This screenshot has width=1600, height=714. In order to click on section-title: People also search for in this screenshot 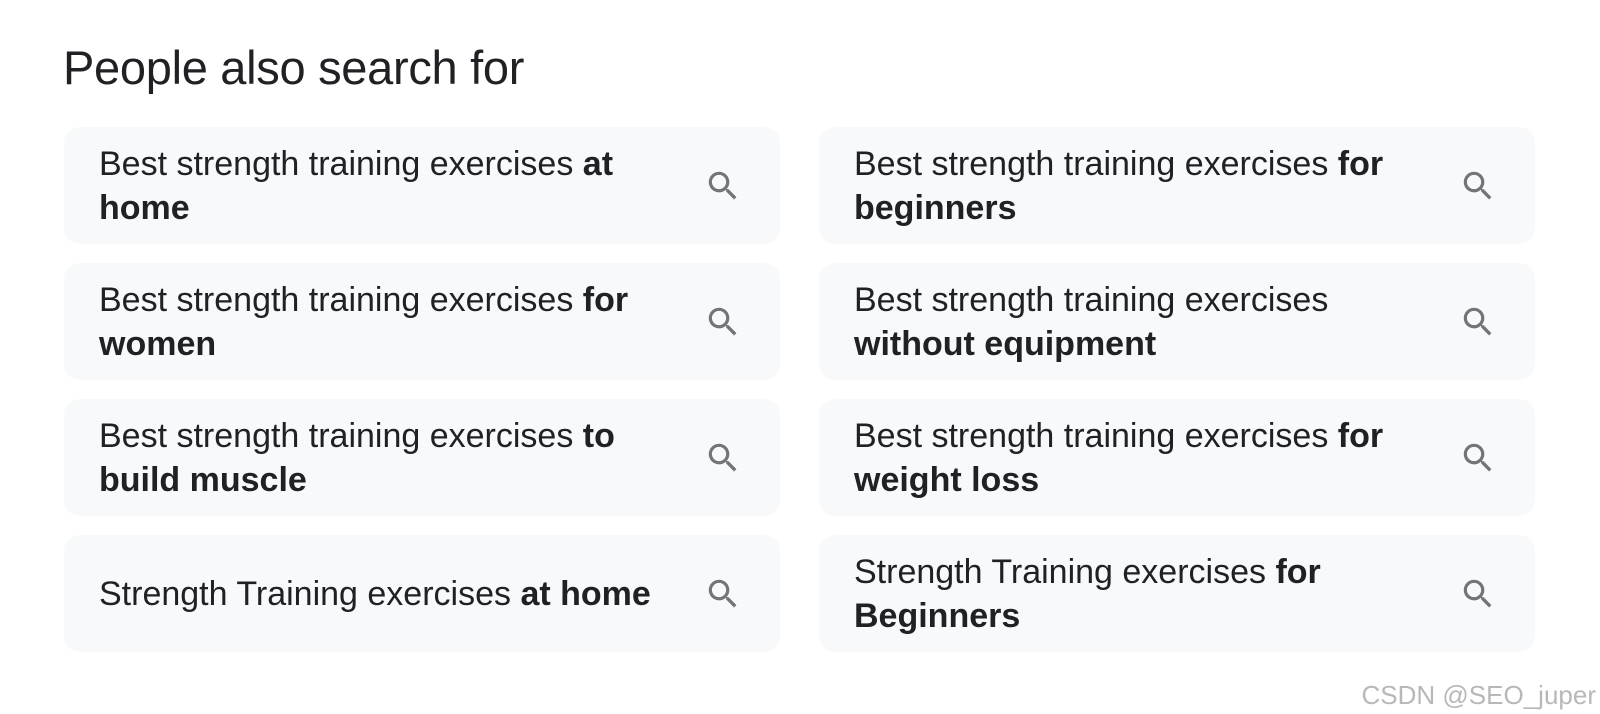, I will do `click(294, 67)`.